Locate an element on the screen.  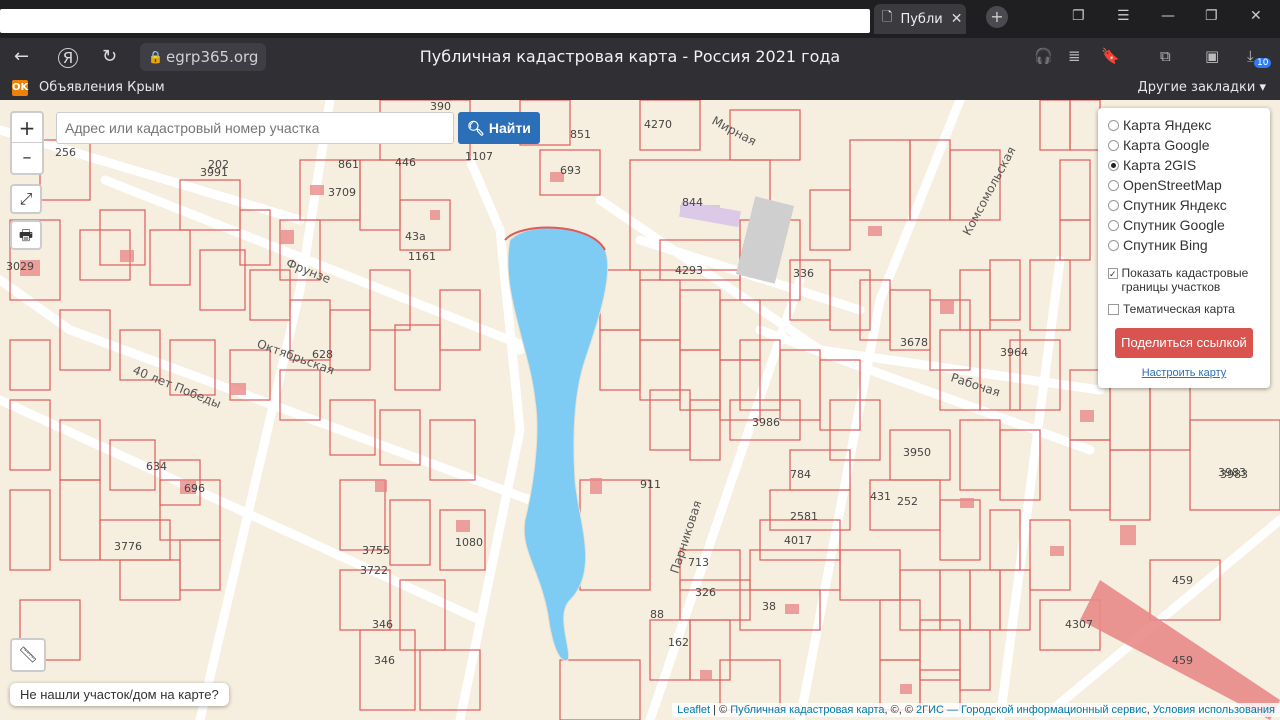
not-found-button: Не нашли участок/дом на карте? is located at coordinates (119, 694).